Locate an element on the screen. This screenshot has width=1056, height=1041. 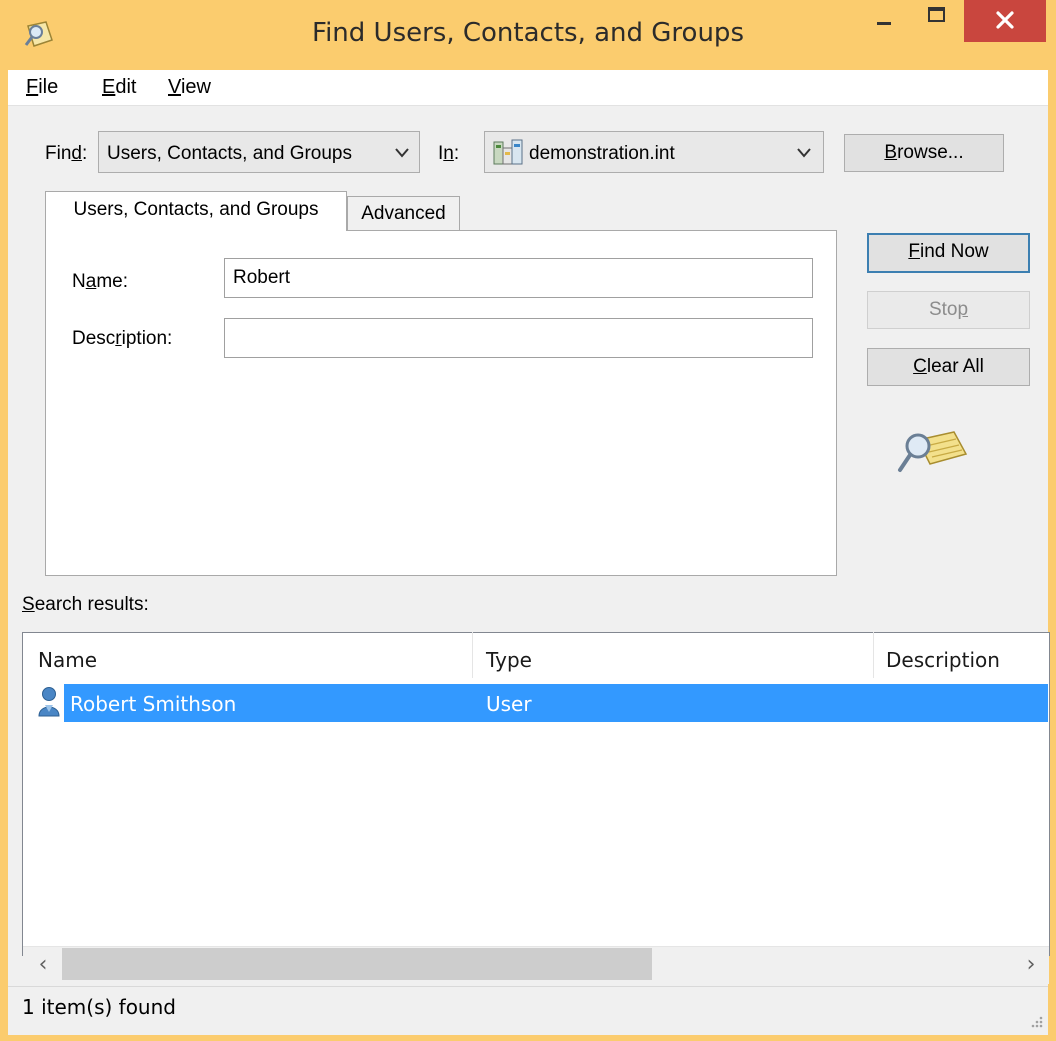
menu-bar is located at coordinates (528, 88).